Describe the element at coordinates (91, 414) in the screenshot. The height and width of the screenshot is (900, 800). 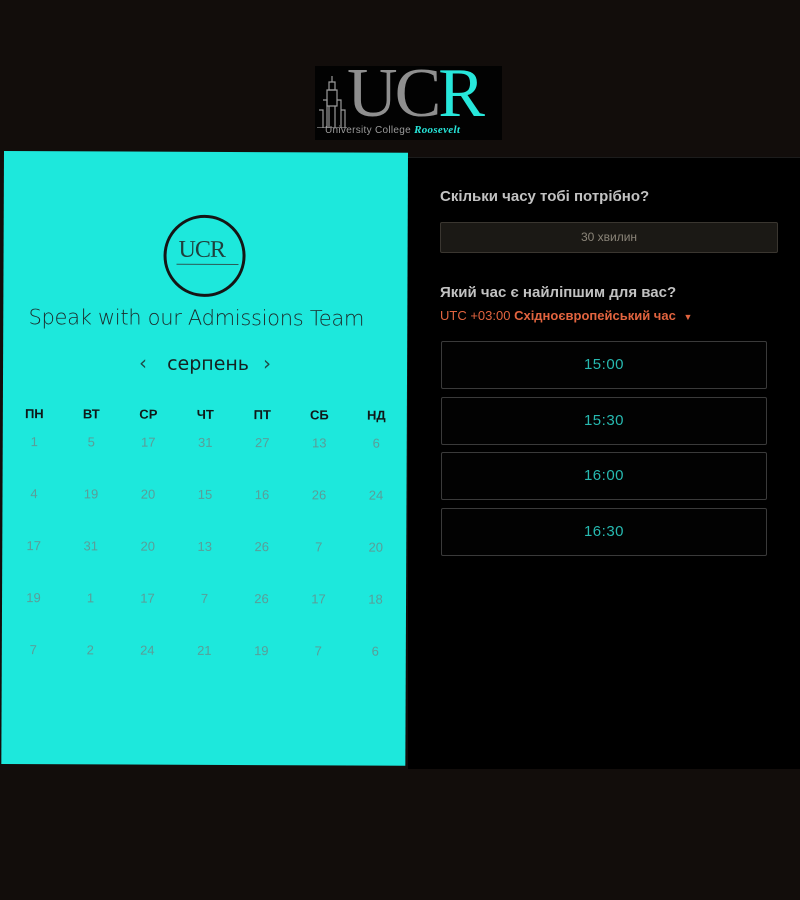
I see `weekday-label: ВТ` at that location.